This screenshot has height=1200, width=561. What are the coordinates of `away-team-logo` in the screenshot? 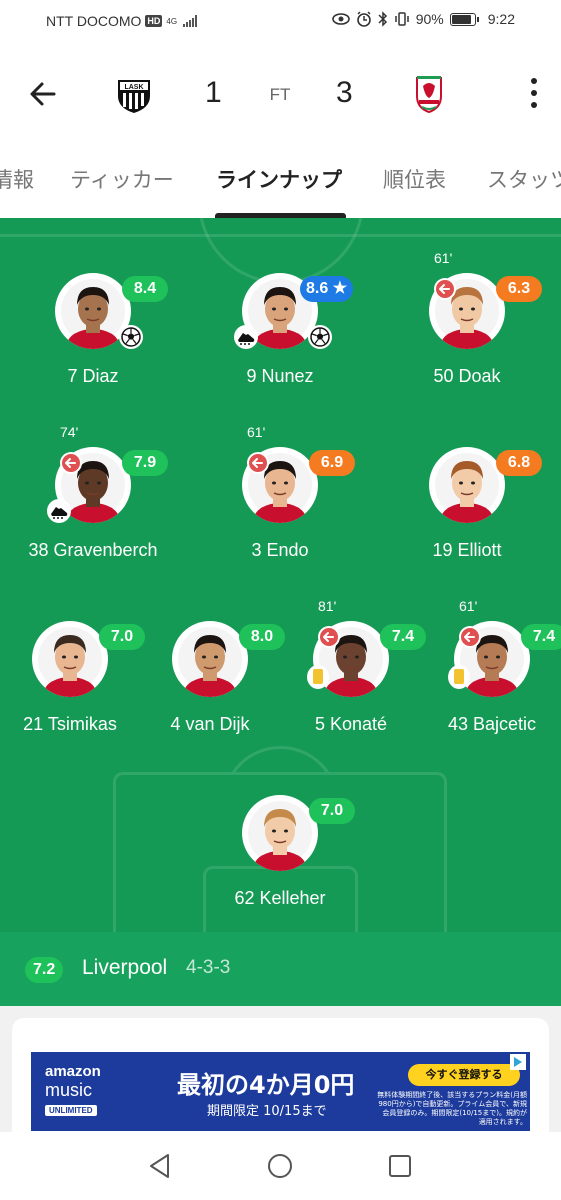 It's located at (429, 94).